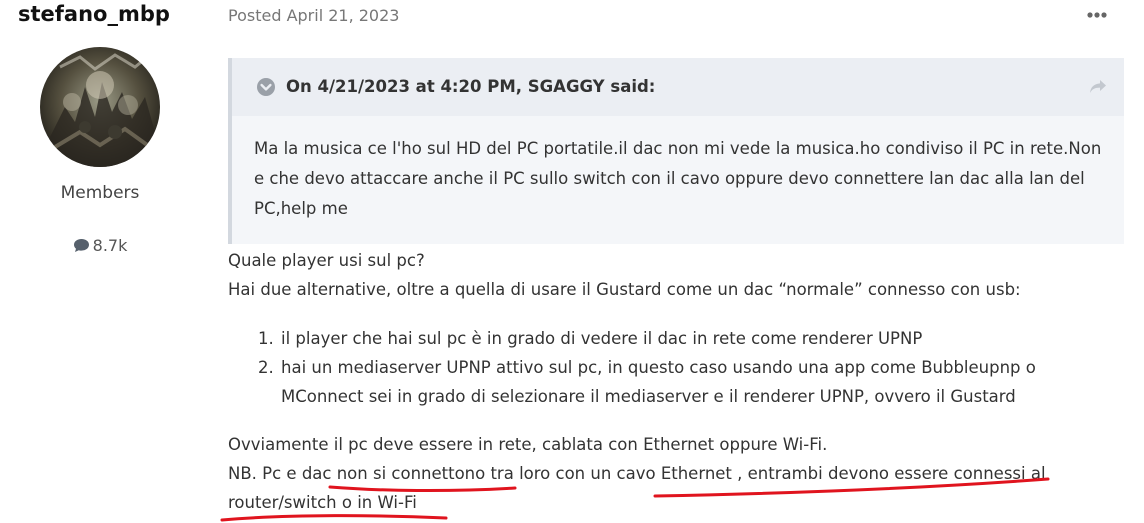  Describe the element at coordinates (100, 193) in the screenshot. I see `member-group: Members` at that location.